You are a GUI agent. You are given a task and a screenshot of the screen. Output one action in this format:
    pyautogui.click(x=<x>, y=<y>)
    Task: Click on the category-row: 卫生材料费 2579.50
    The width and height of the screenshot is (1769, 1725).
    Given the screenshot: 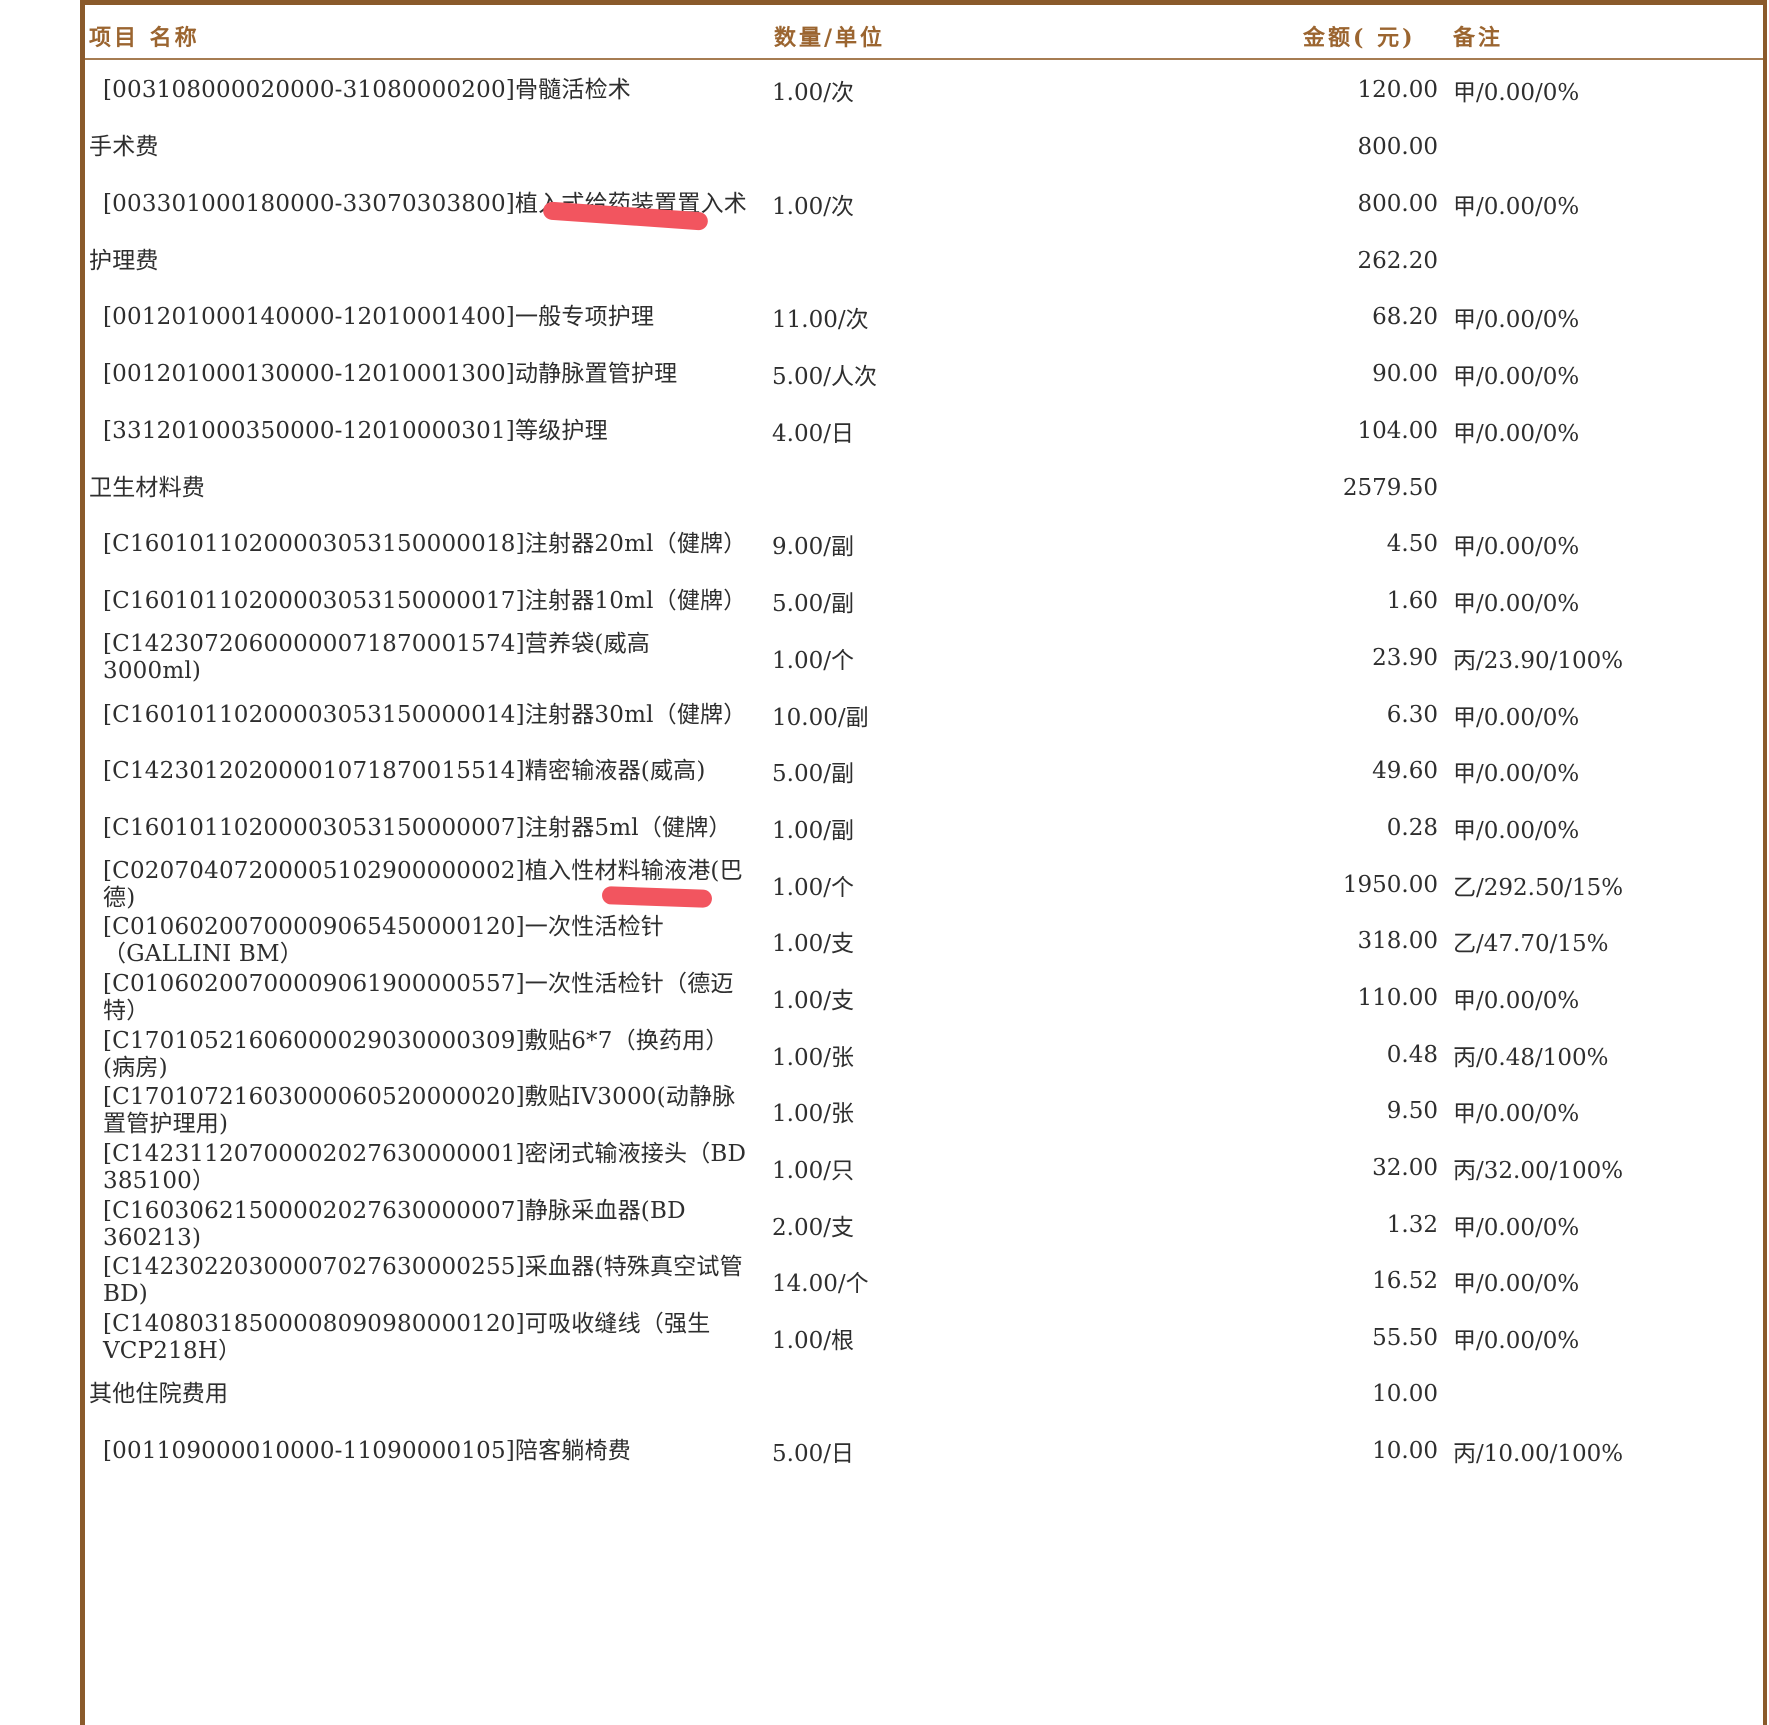 What is the action you would take?
    pyautogui.click(x=884, y=488)
    